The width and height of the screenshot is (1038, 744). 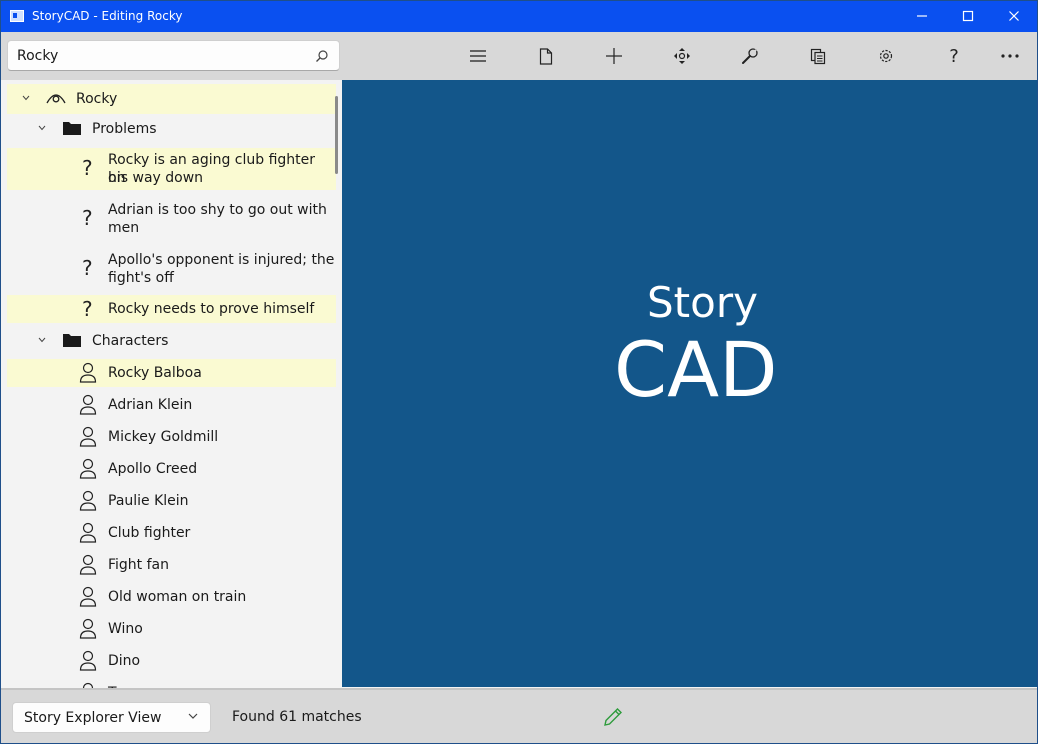 What do you see at coordinates (221, 260) in the screenshot?
I see `tree-node-label-line1: Apollo's opponent is injured; the` at bounding box center [221, 260].